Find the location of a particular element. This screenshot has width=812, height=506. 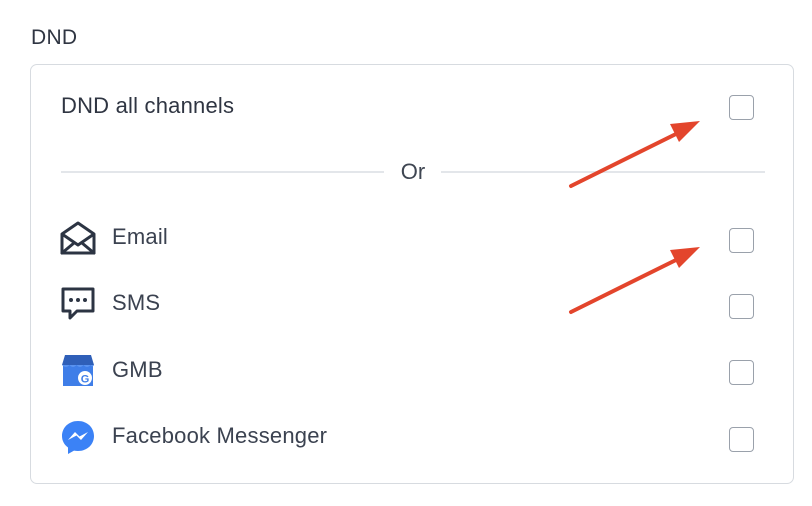

email-checkbox is located at coordinates (741, 240).